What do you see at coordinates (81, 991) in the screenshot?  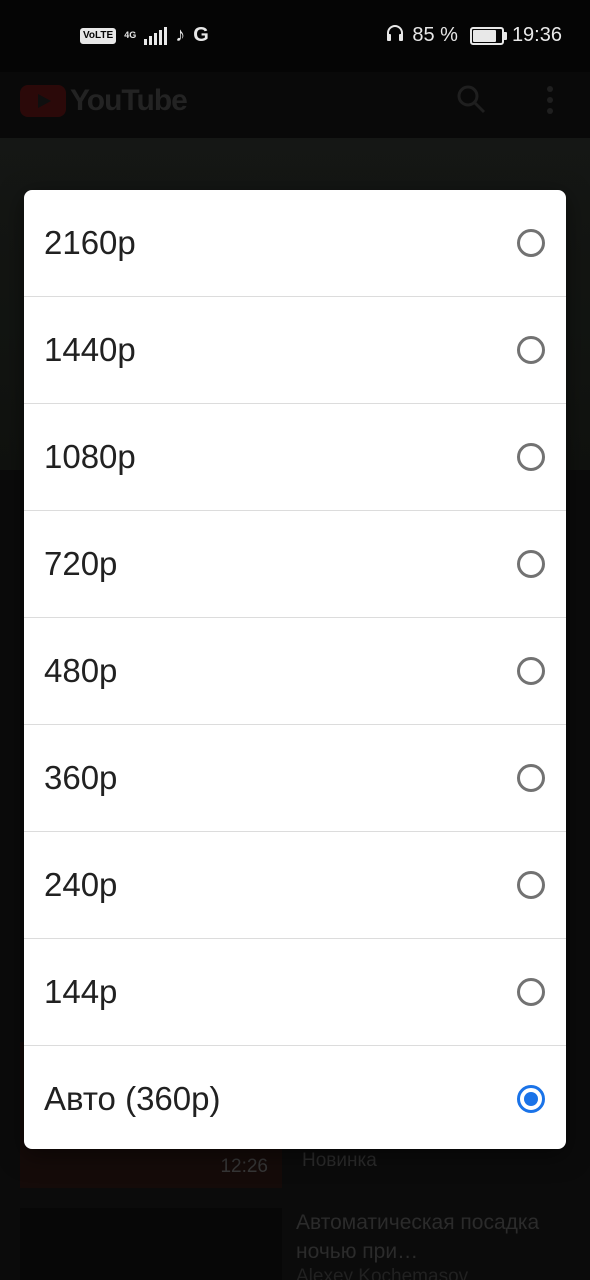 I see `quality-option-label: 144p` at bounding box center [81, 991].